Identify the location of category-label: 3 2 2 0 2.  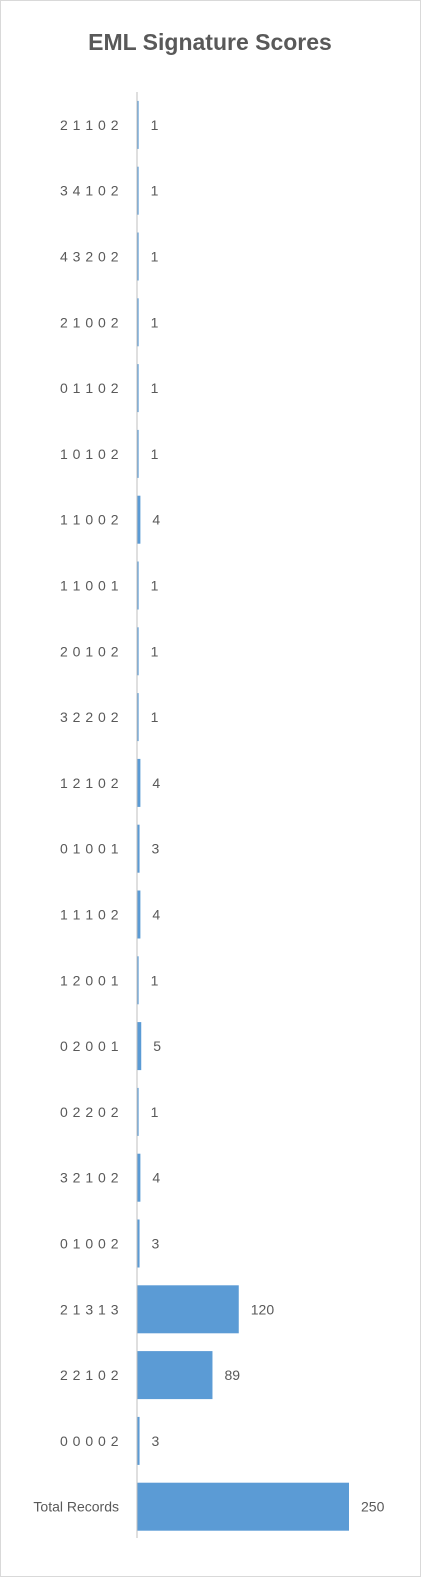
(89, 717).